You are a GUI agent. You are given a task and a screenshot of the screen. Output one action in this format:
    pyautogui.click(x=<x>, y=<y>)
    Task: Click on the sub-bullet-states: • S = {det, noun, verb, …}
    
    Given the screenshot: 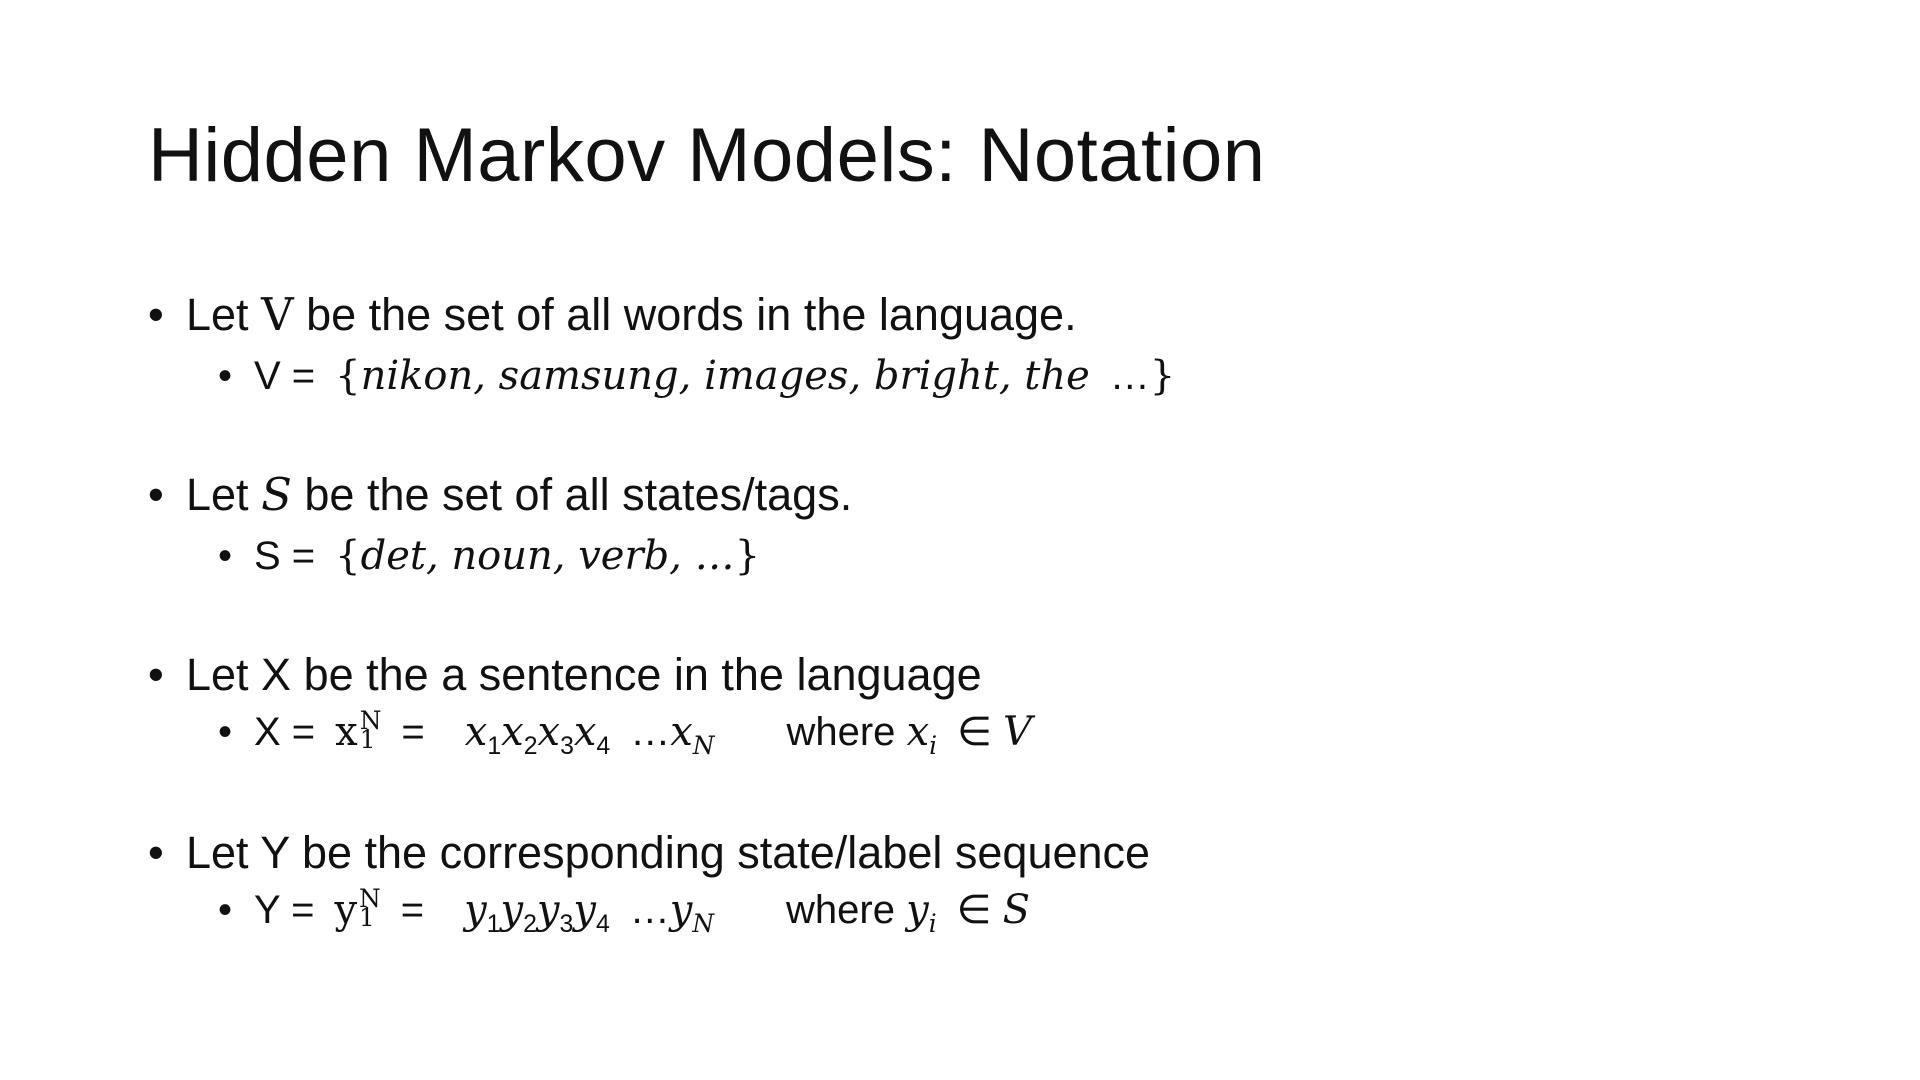 What is the action you would take?
    pyautogui.click(x=489, y=556)
    